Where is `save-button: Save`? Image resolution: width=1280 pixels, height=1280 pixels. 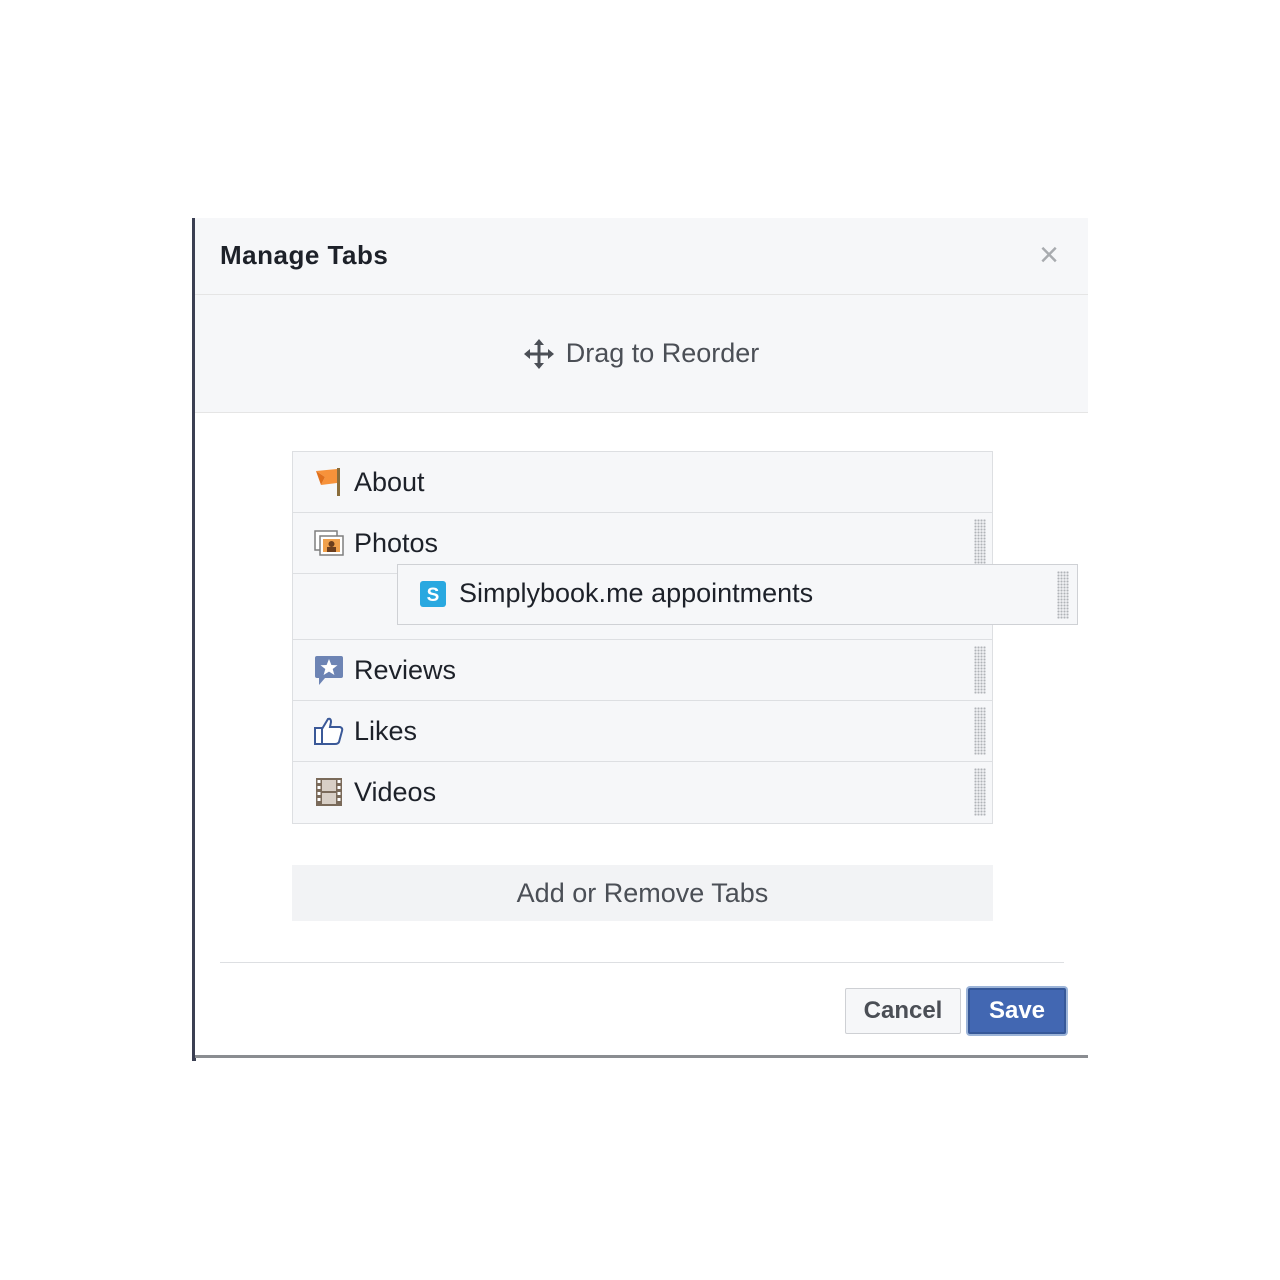
save-button: Save is located at coordinates (1017, 1011).